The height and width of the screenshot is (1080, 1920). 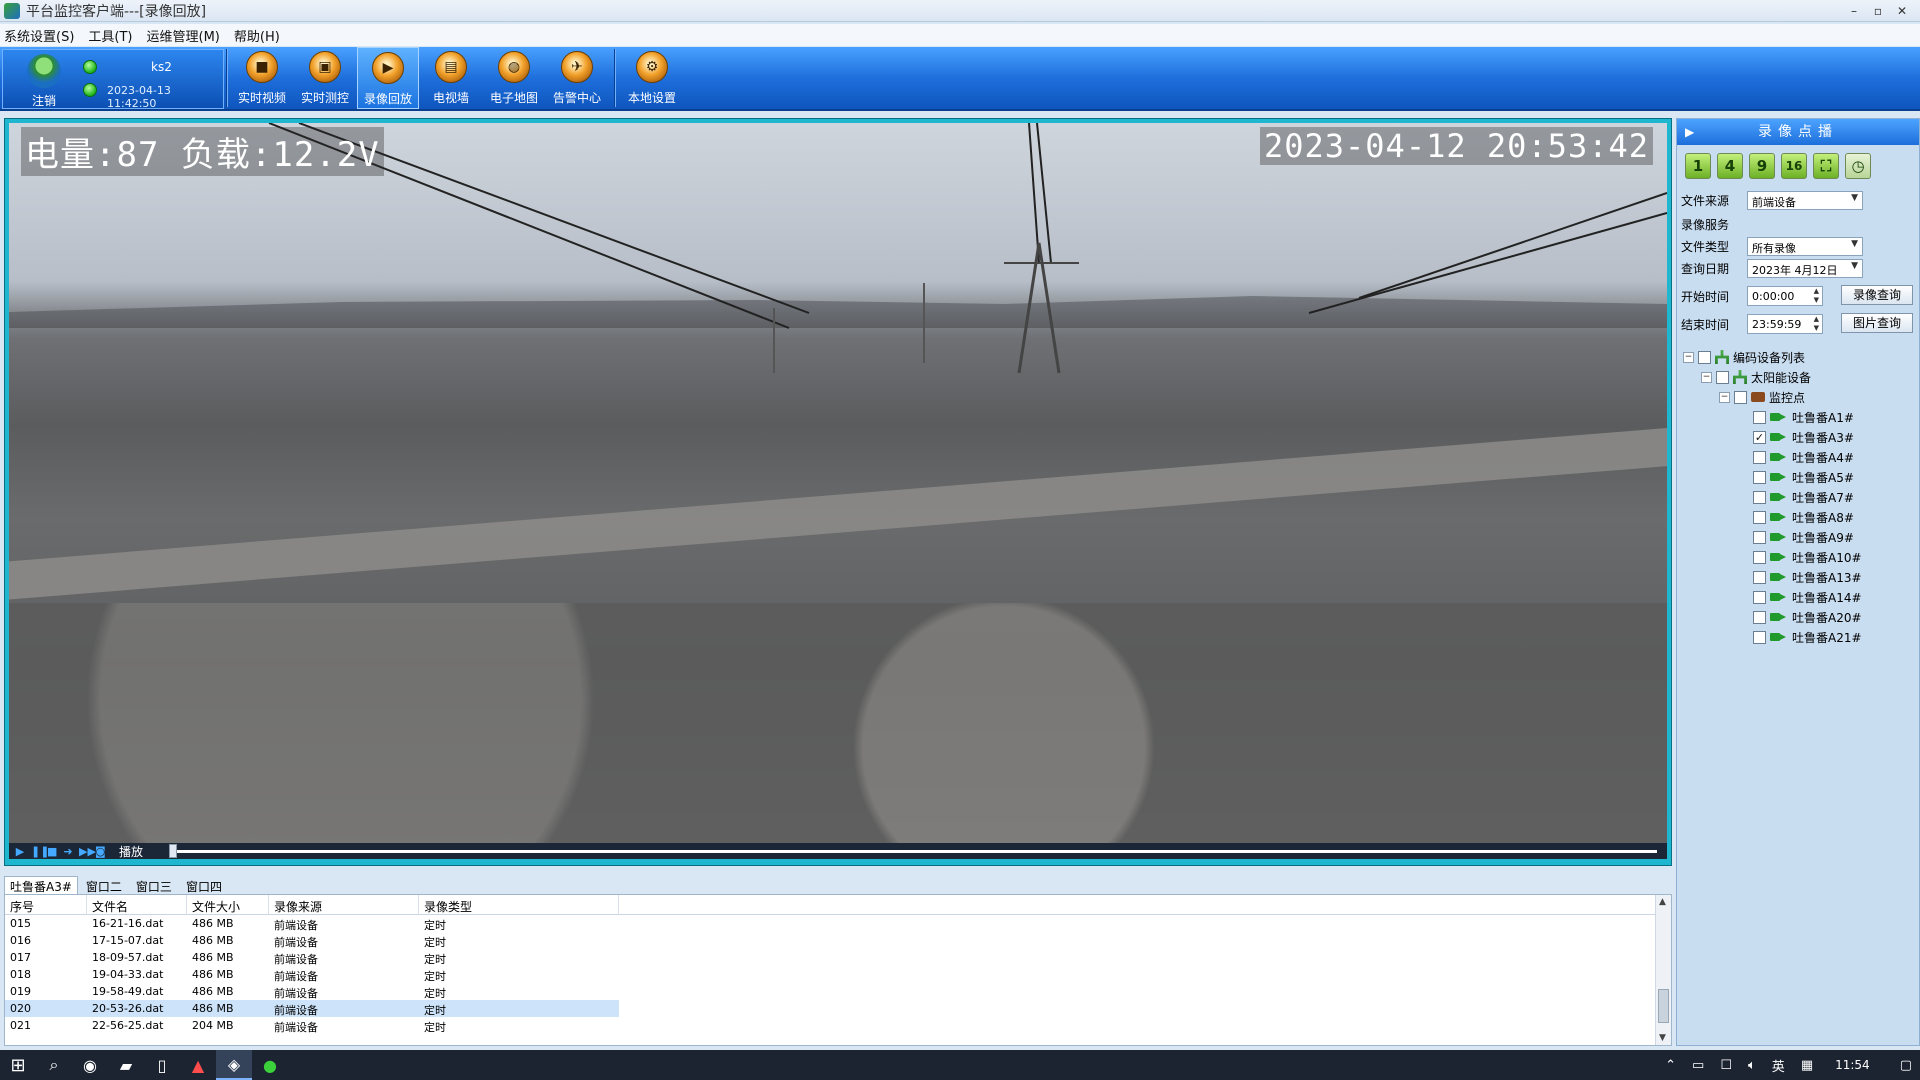 What do you see at coordinates (1799, 637) in the screenshot?
I see `tree-node-camera: 吐鲁番A21#` at bounding box center [1799, 637].